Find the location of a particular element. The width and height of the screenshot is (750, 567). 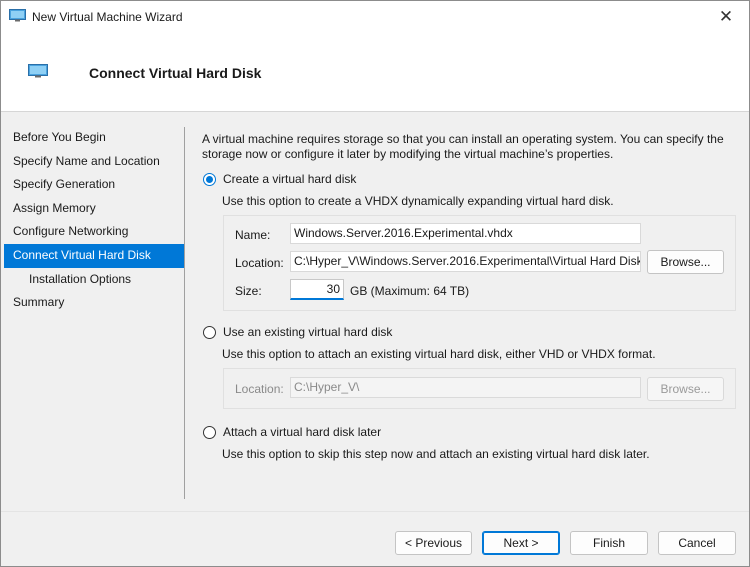

page-title: Connect Virtual Hard Disk is located at coordinates (175, 73).